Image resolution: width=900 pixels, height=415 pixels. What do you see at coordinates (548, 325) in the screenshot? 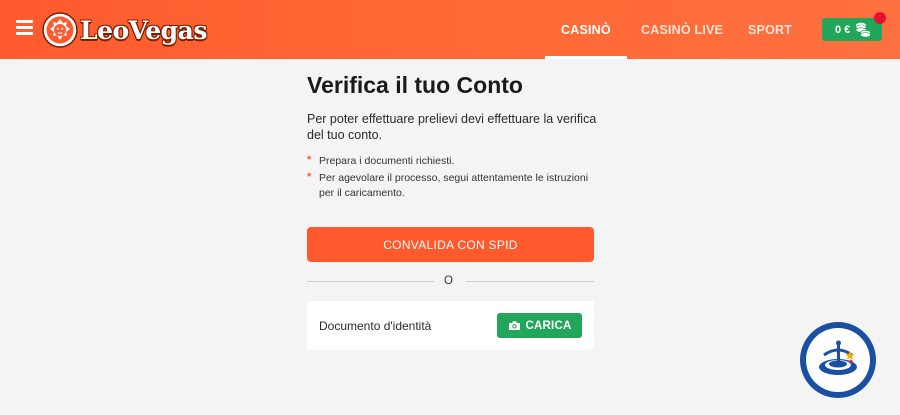
I see `upload-button-label: CARICA` at bounding box center [548, 325].